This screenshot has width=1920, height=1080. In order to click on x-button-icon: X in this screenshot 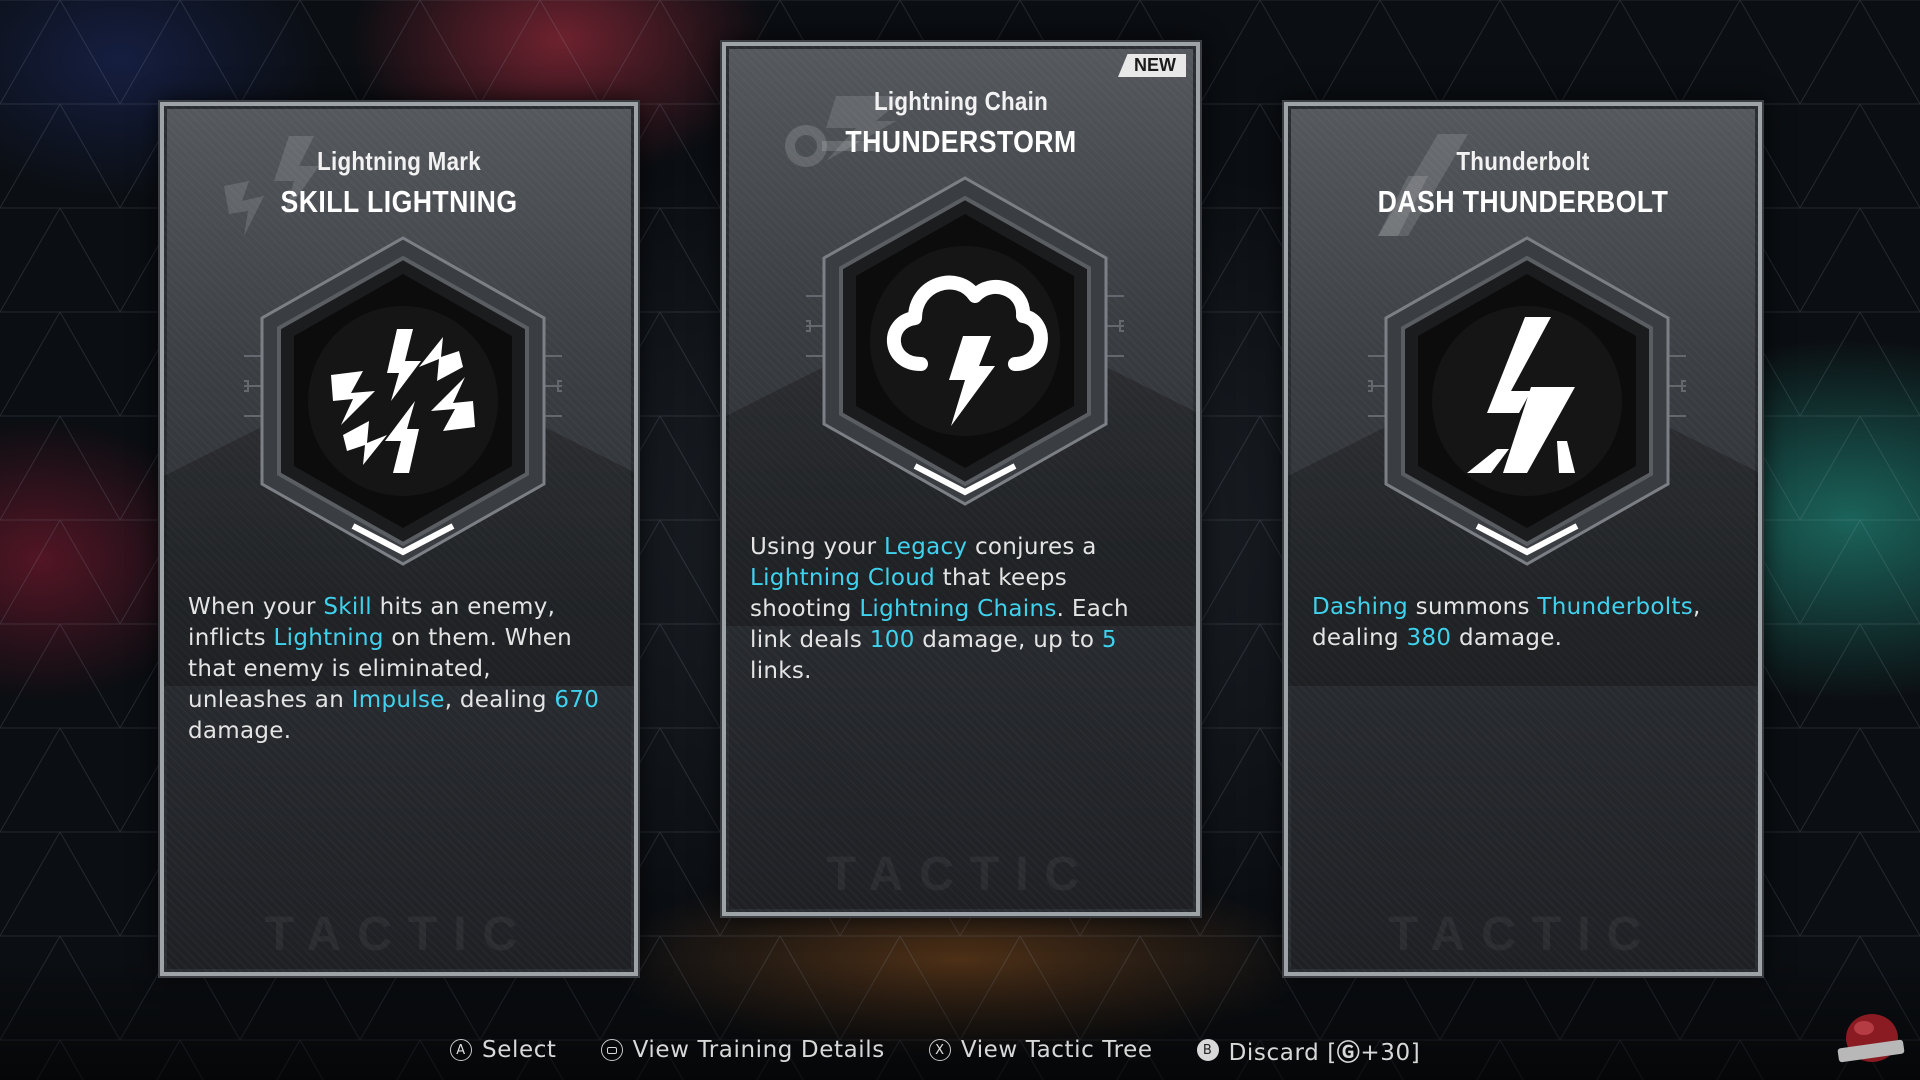, I will do `click(939, 1050)`.